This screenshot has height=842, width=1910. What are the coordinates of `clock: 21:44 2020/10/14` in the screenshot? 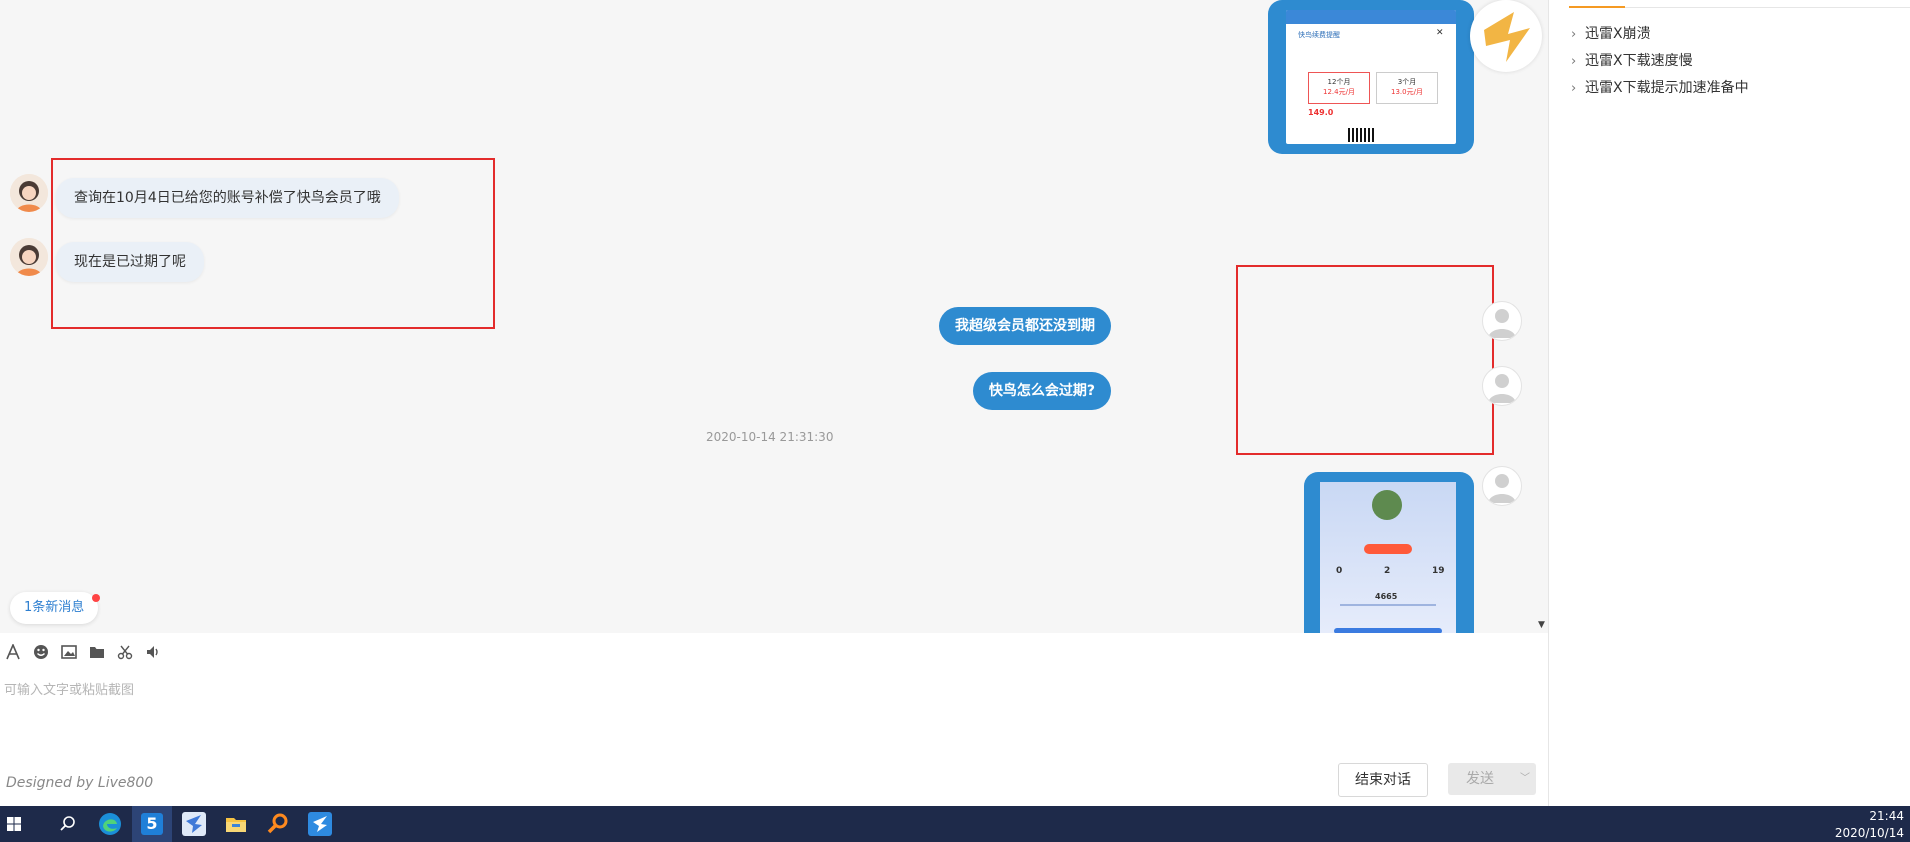 It's located at (1862, 824).